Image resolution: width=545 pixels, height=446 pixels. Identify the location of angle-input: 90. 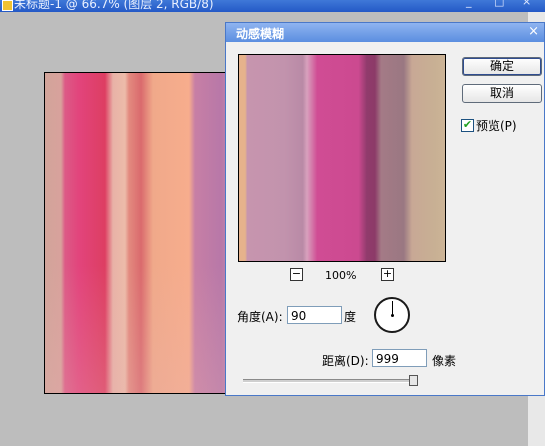
(314, 315).